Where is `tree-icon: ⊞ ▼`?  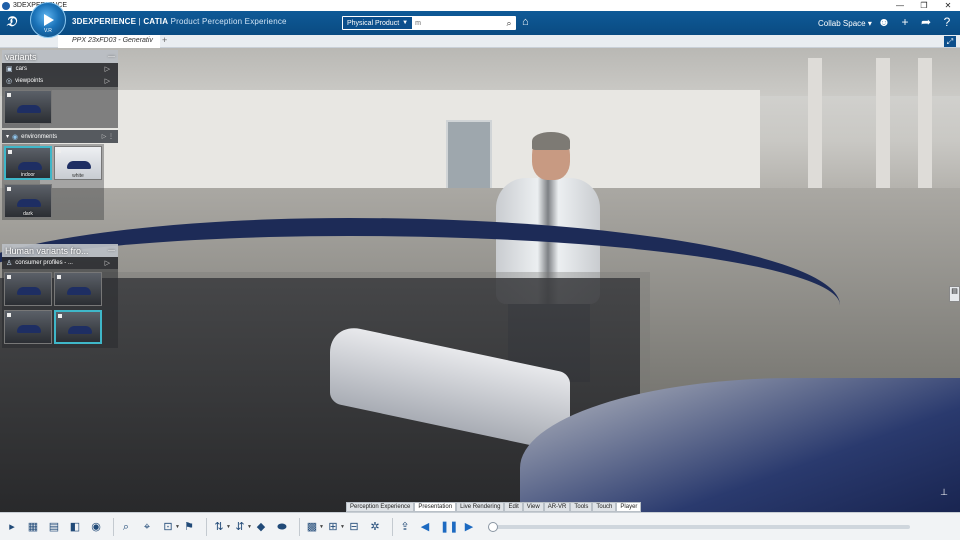 tree-icon: ⊞ ▼ is located at coordinates (335, 527).